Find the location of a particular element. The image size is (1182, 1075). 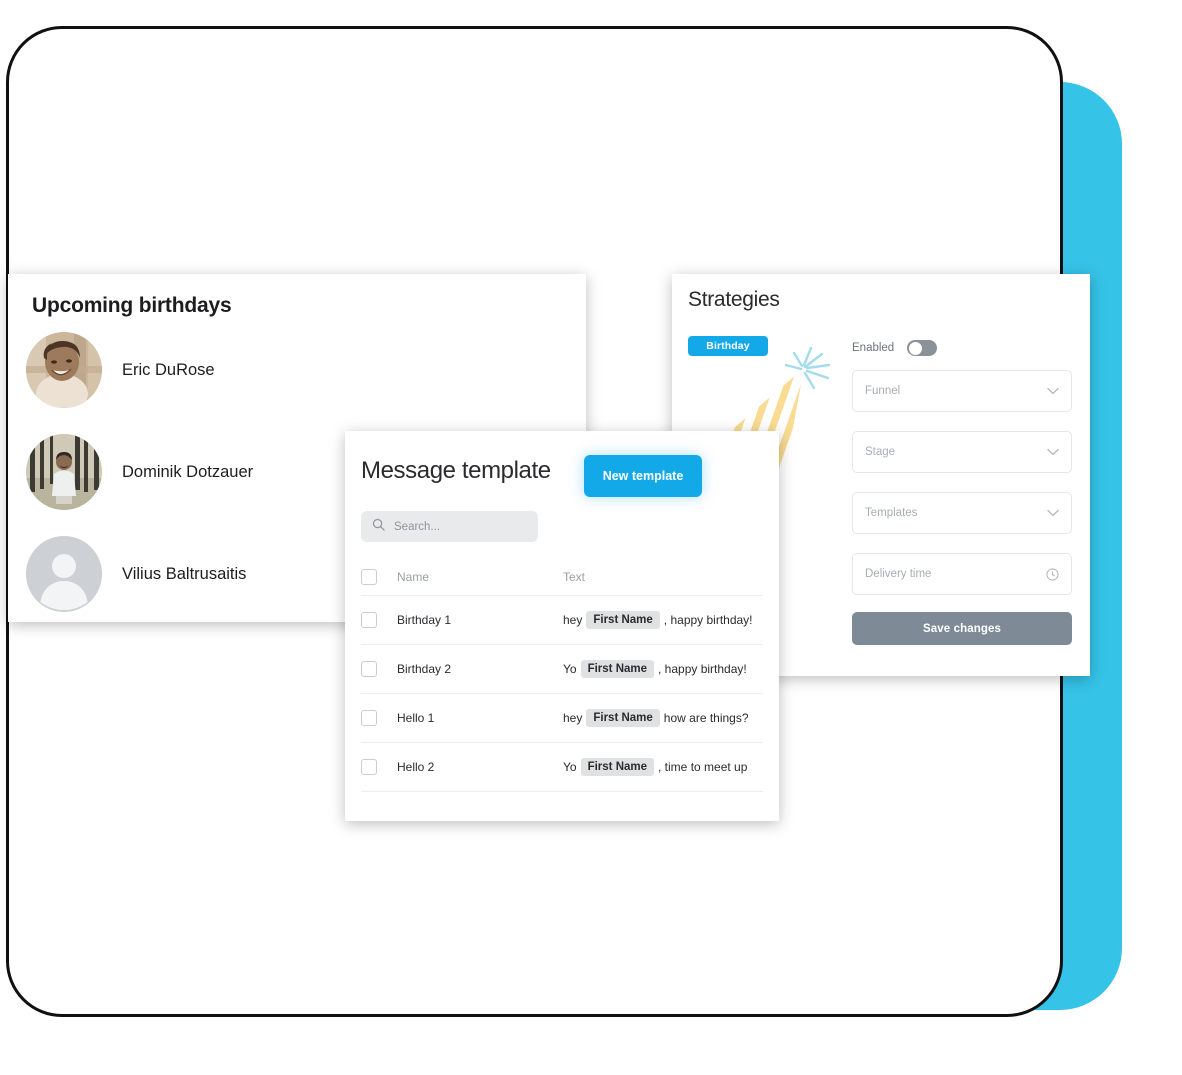

message-template-title: Message template is located at coordinates (456, 470).